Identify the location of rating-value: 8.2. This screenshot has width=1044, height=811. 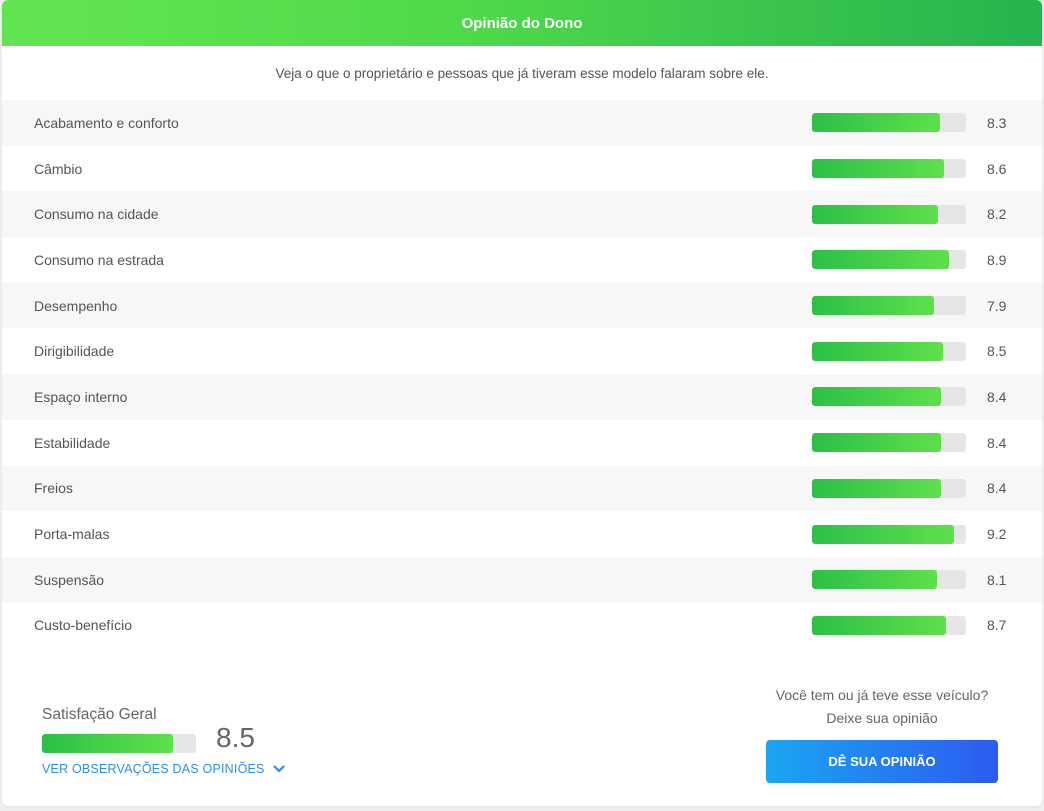
(997, 214).